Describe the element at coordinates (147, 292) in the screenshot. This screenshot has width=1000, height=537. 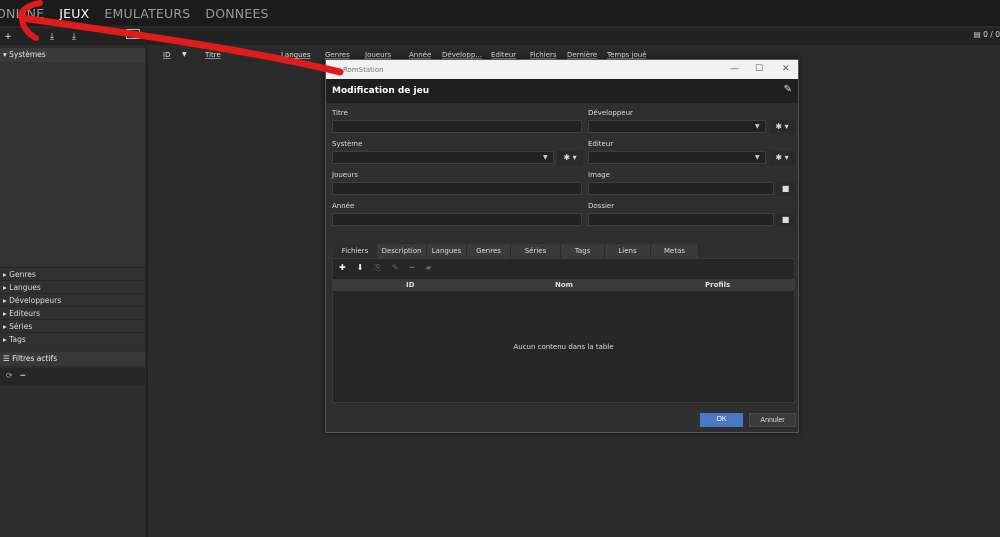
I see `sidebar-divider` at that location.